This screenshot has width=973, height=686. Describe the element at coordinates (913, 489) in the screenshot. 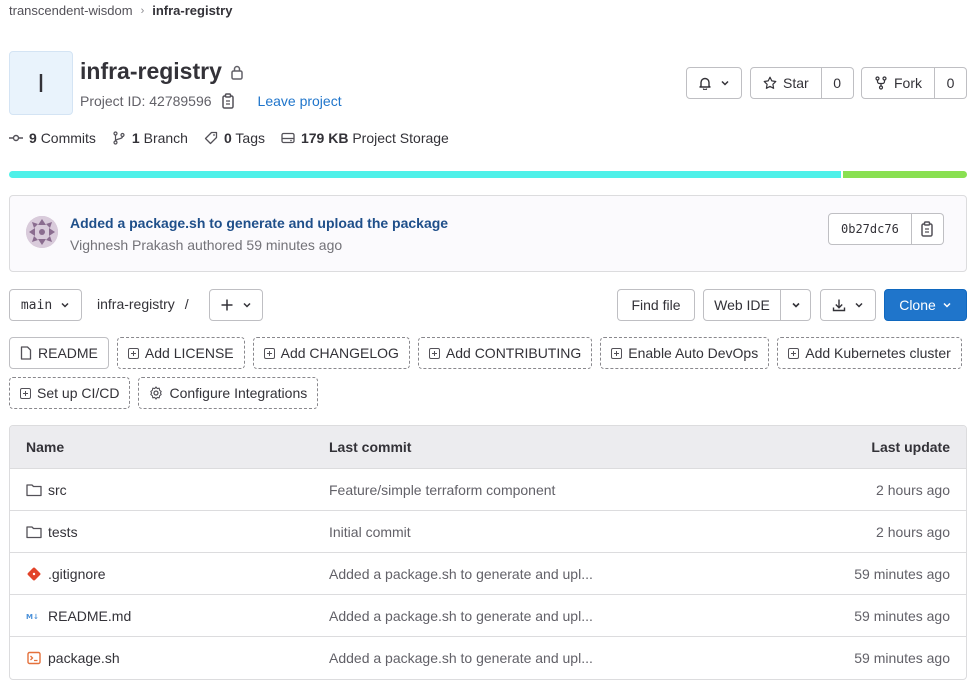

I see `last-update: 2 hours ago` at that location.